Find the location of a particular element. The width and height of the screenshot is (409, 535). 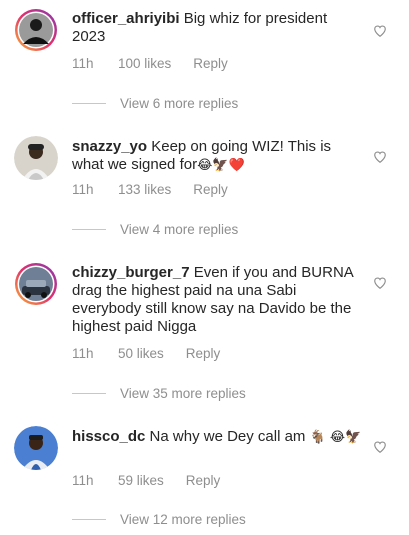

comment-username: hissco_dc is located at coordinates (108, 436).